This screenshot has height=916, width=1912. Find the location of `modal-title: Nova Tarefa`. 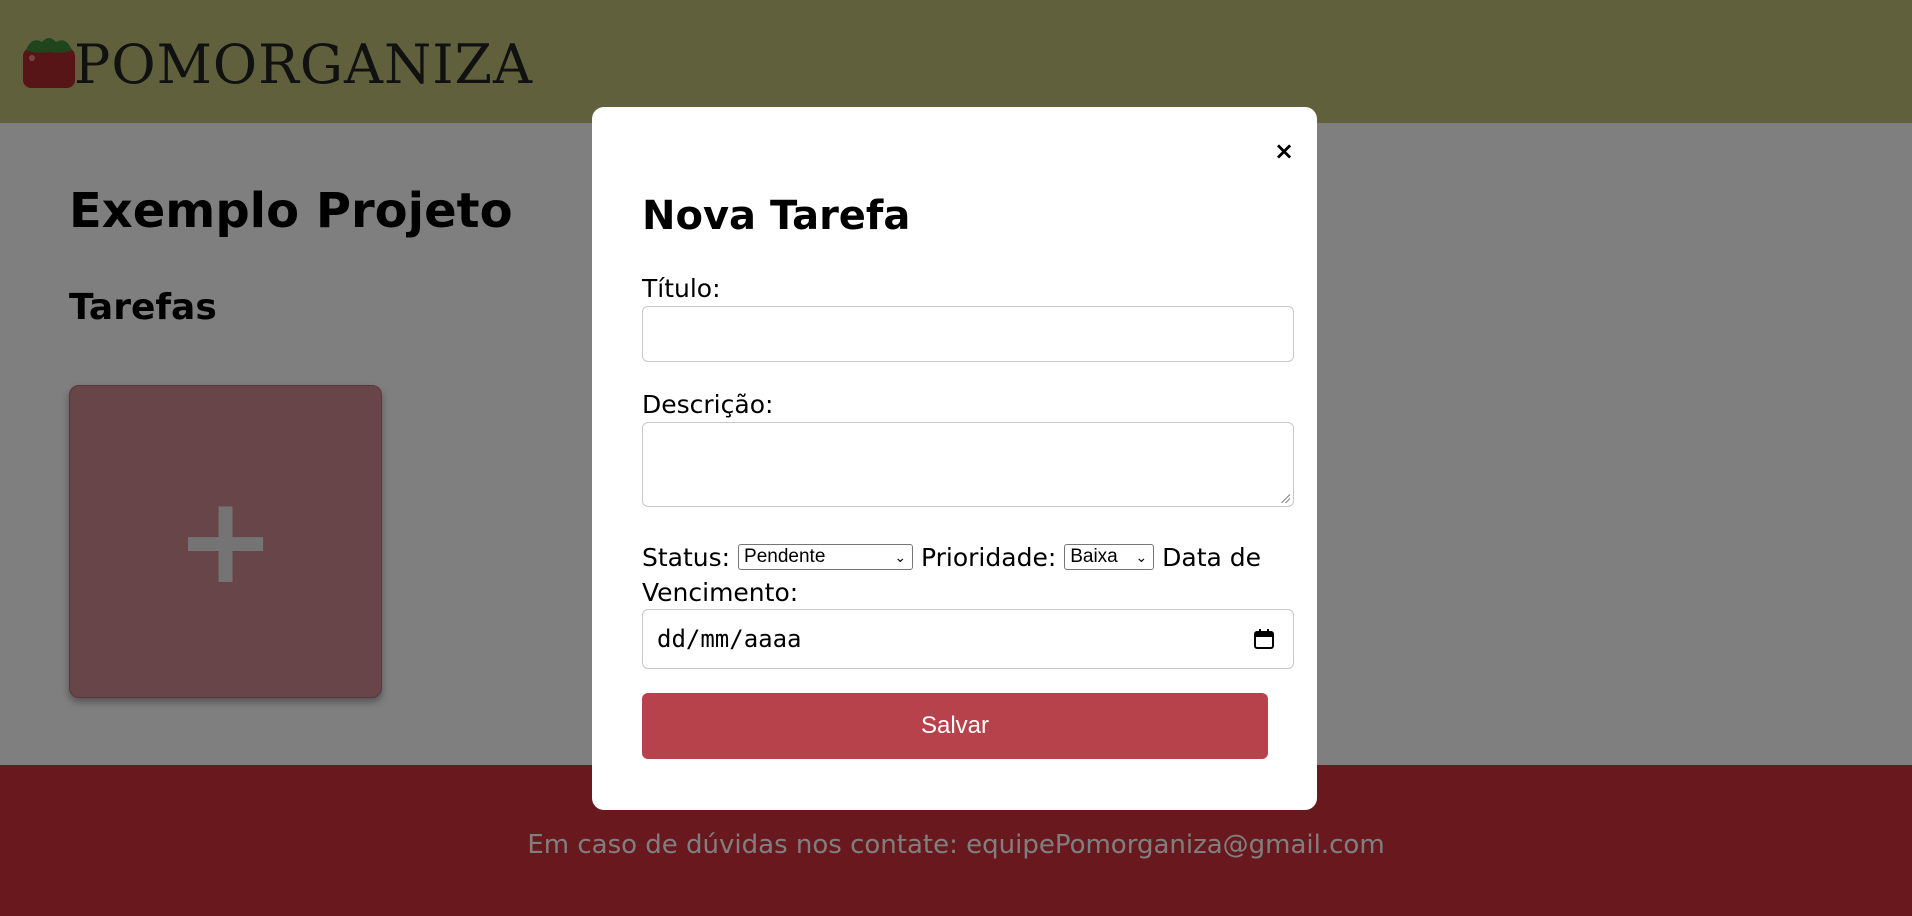

modal-title: Nova Tarefa is located at coordinates (776, 216).